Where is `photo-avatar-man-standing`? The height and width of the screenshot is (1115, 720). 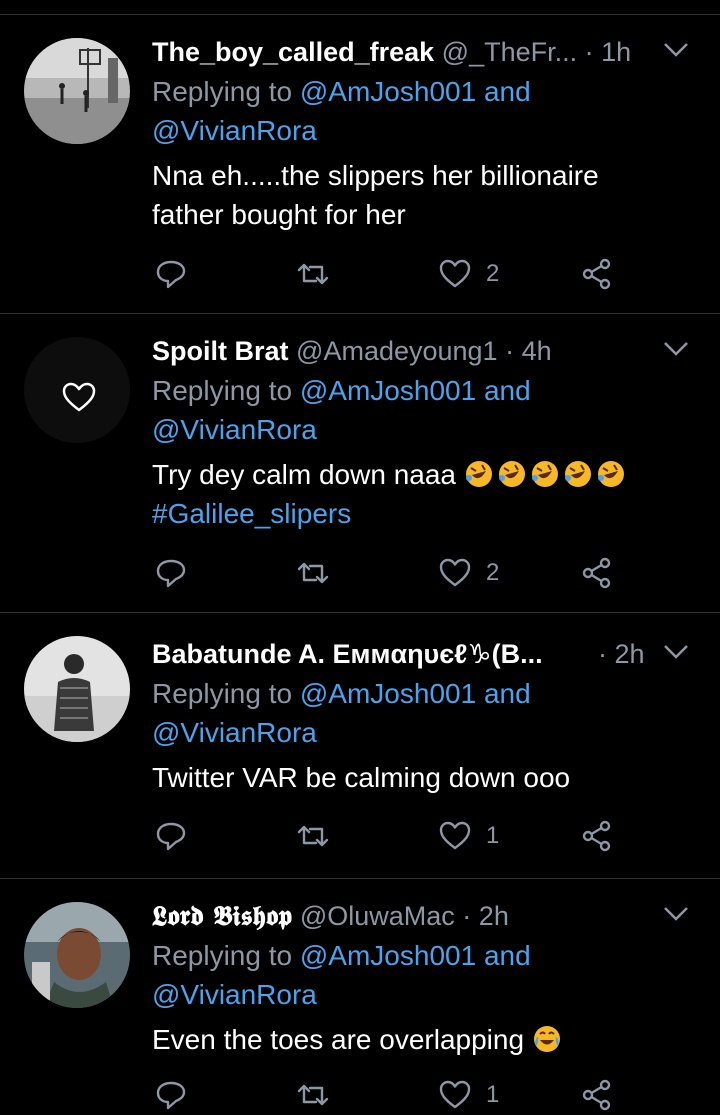
photo-avatar-man-standing is located at coordinates (77, 689).